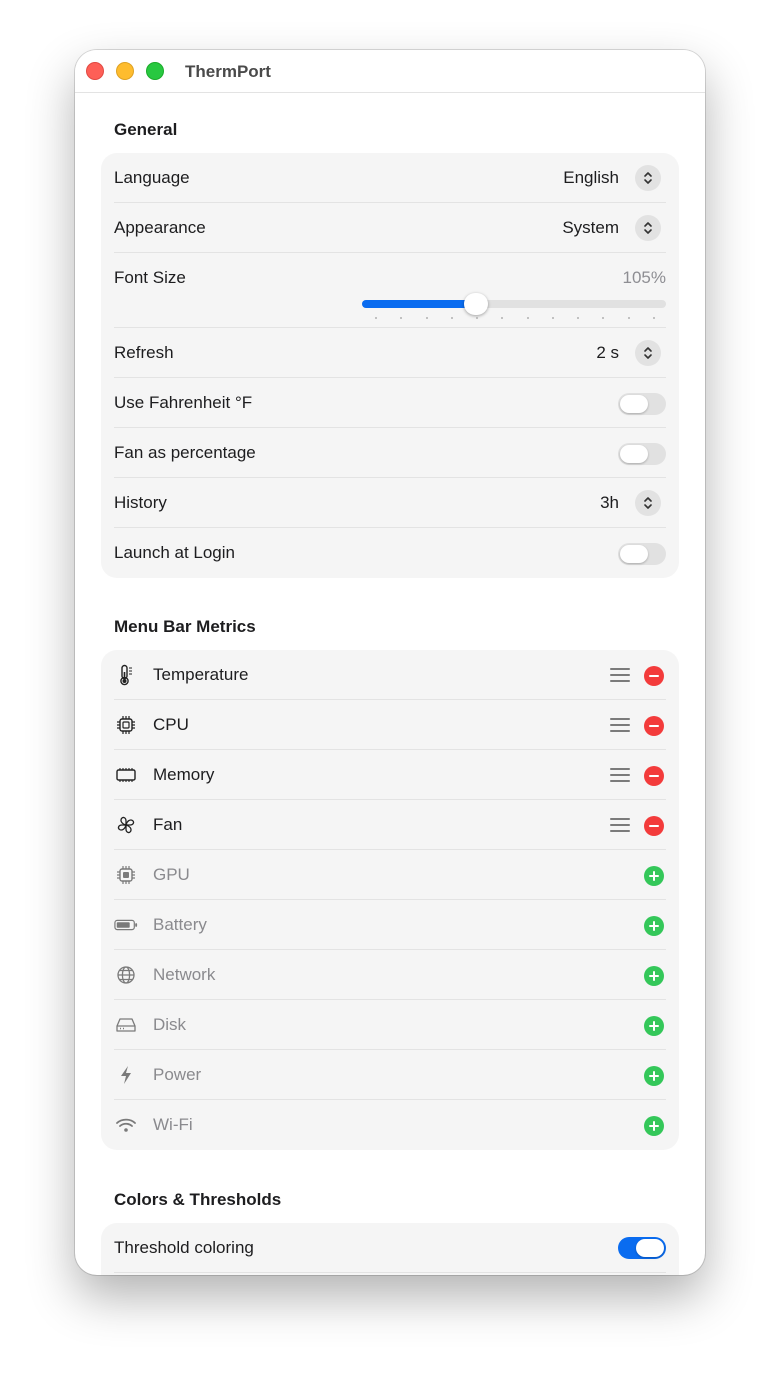 This screenshot has height=1374, width=780. I want to click on history-stepper, so click(648, 503).